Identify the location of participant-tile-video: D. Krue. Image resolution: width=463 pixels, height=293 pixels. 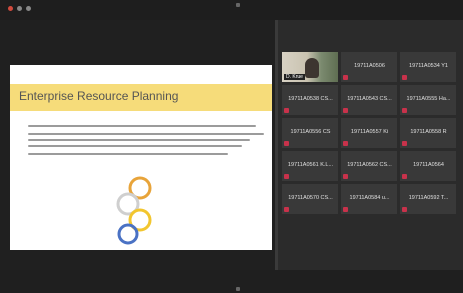
(310, 67).